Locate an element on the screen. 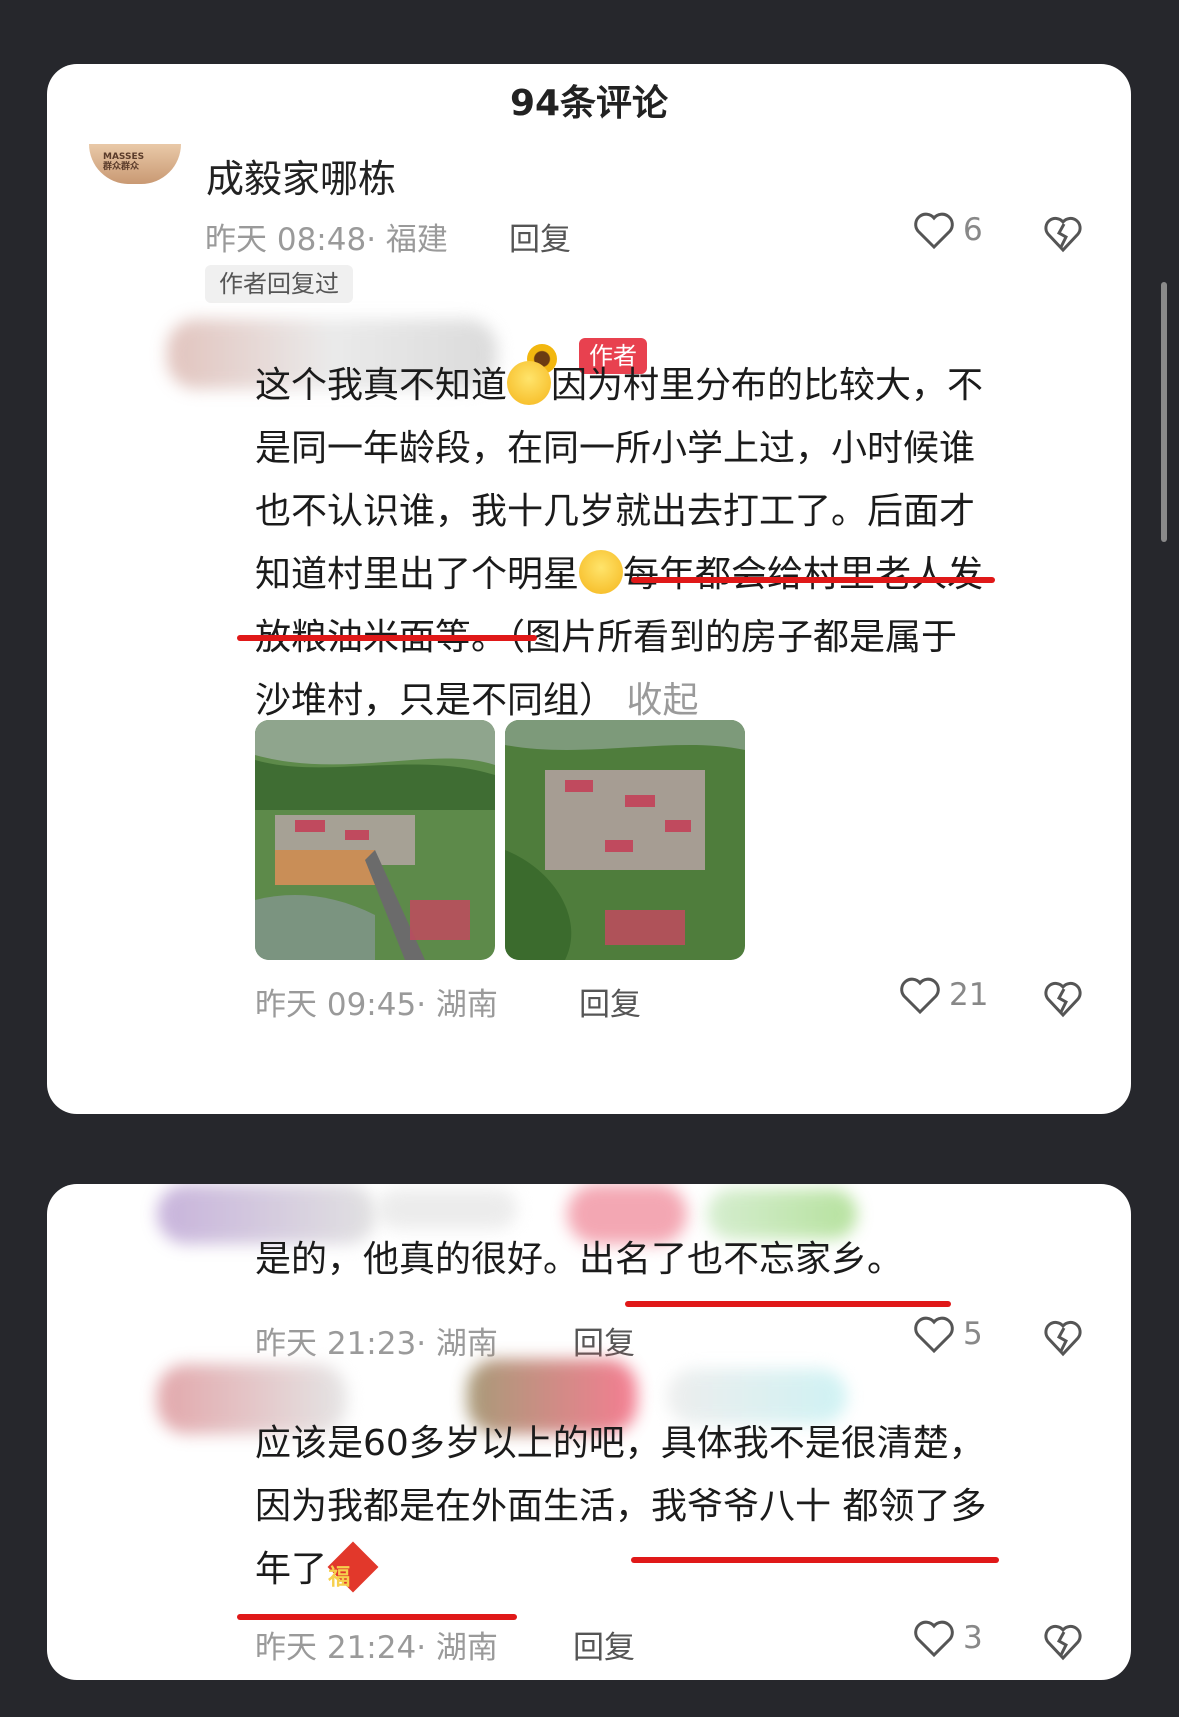 This screenshot has width=1179, height=1717. fu-emoji-icon: 福 is located at coordinates (353, 1567).